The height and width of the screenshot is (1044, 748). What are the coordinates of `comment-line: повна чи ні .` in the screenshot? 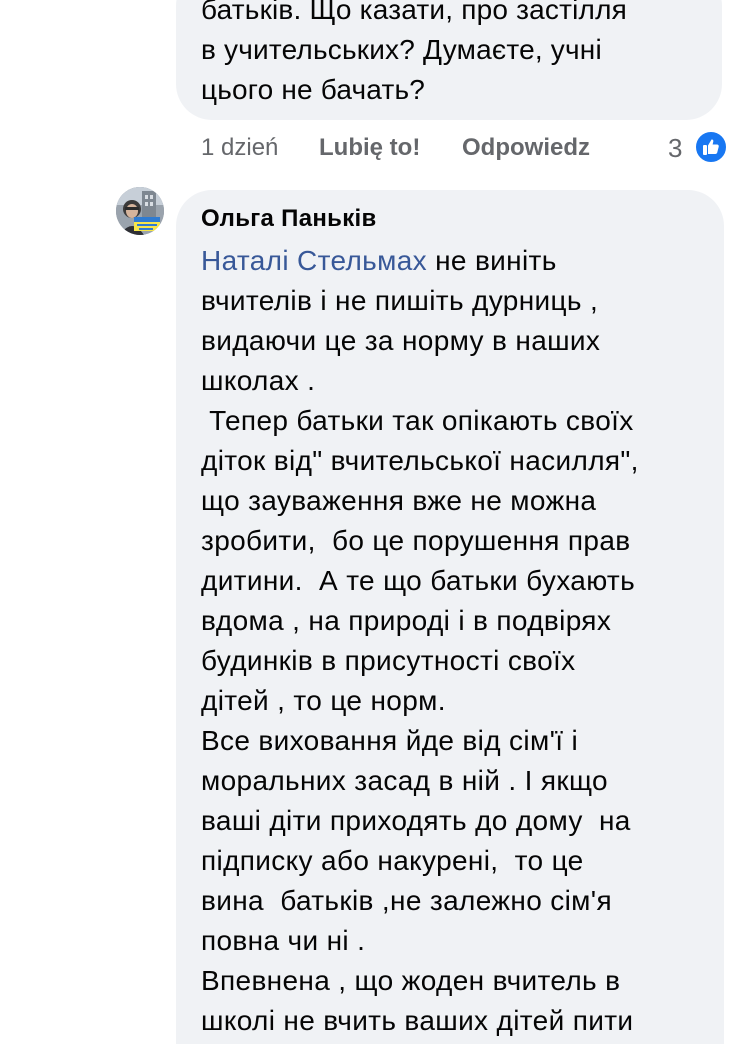 It's located at (283, 940).